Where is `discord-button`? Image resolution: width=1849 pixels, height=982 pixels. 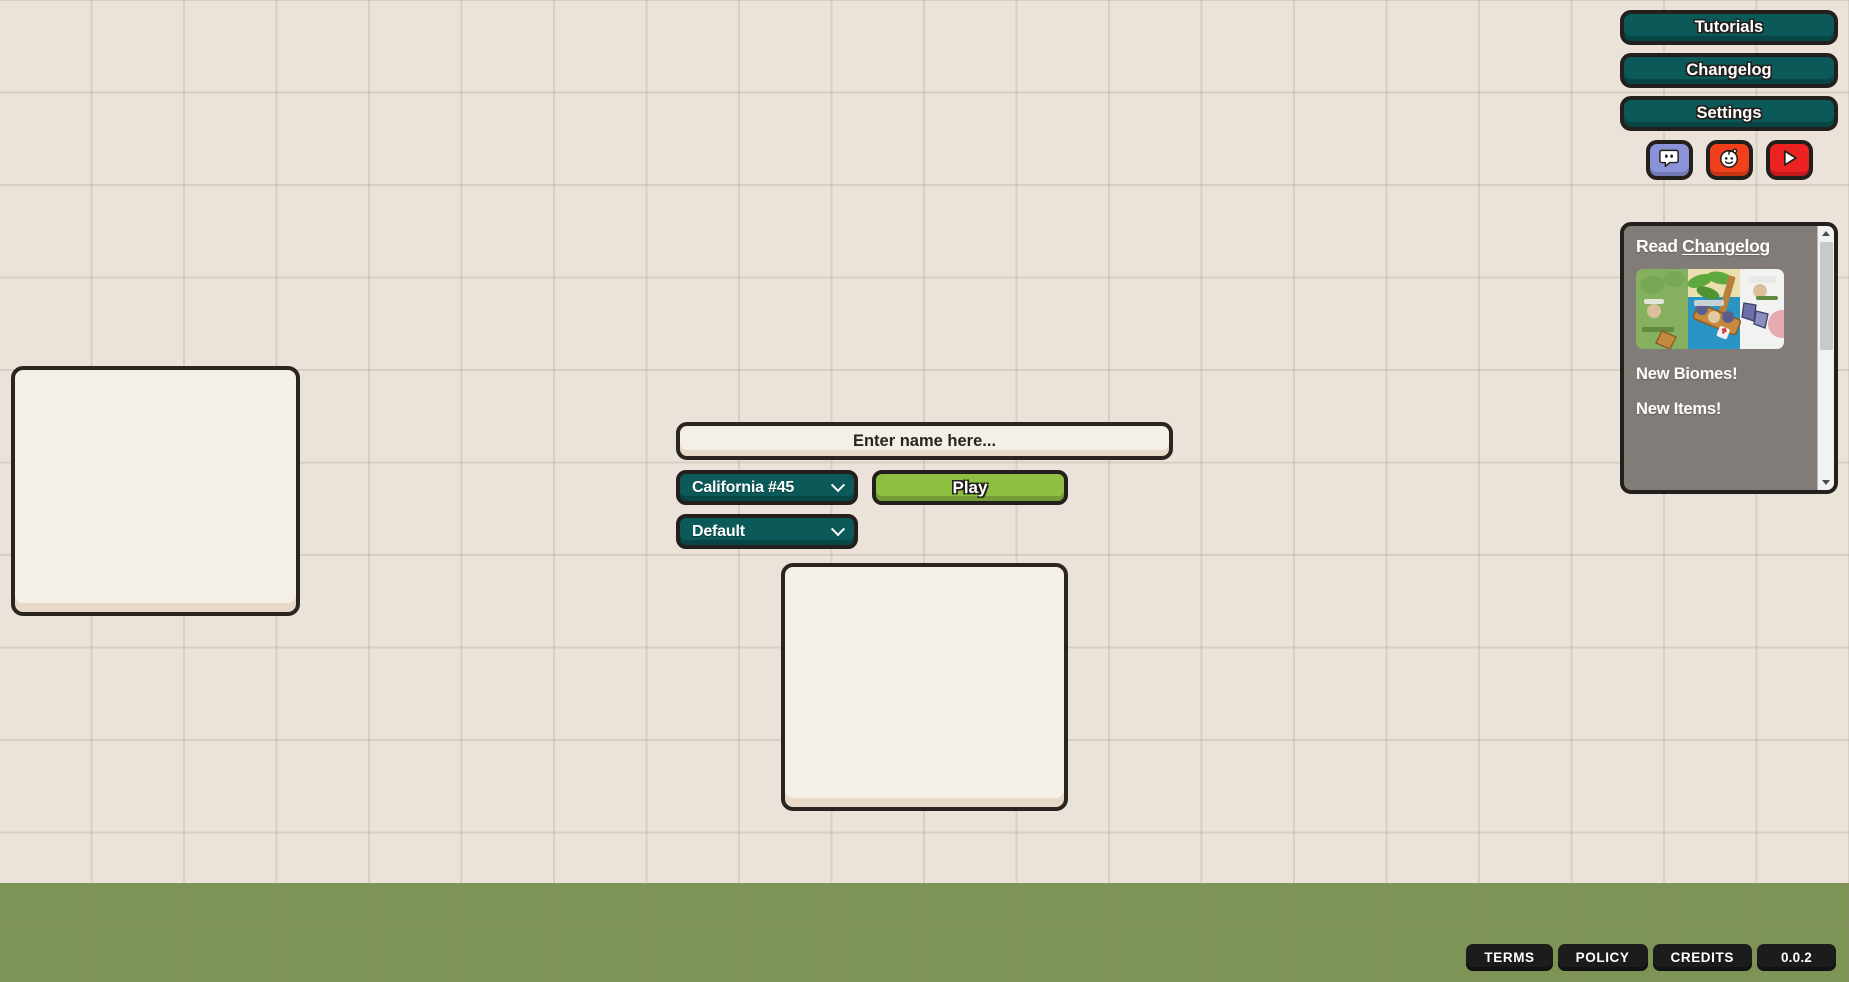
discord-button is located at coordinates (1669, 160).